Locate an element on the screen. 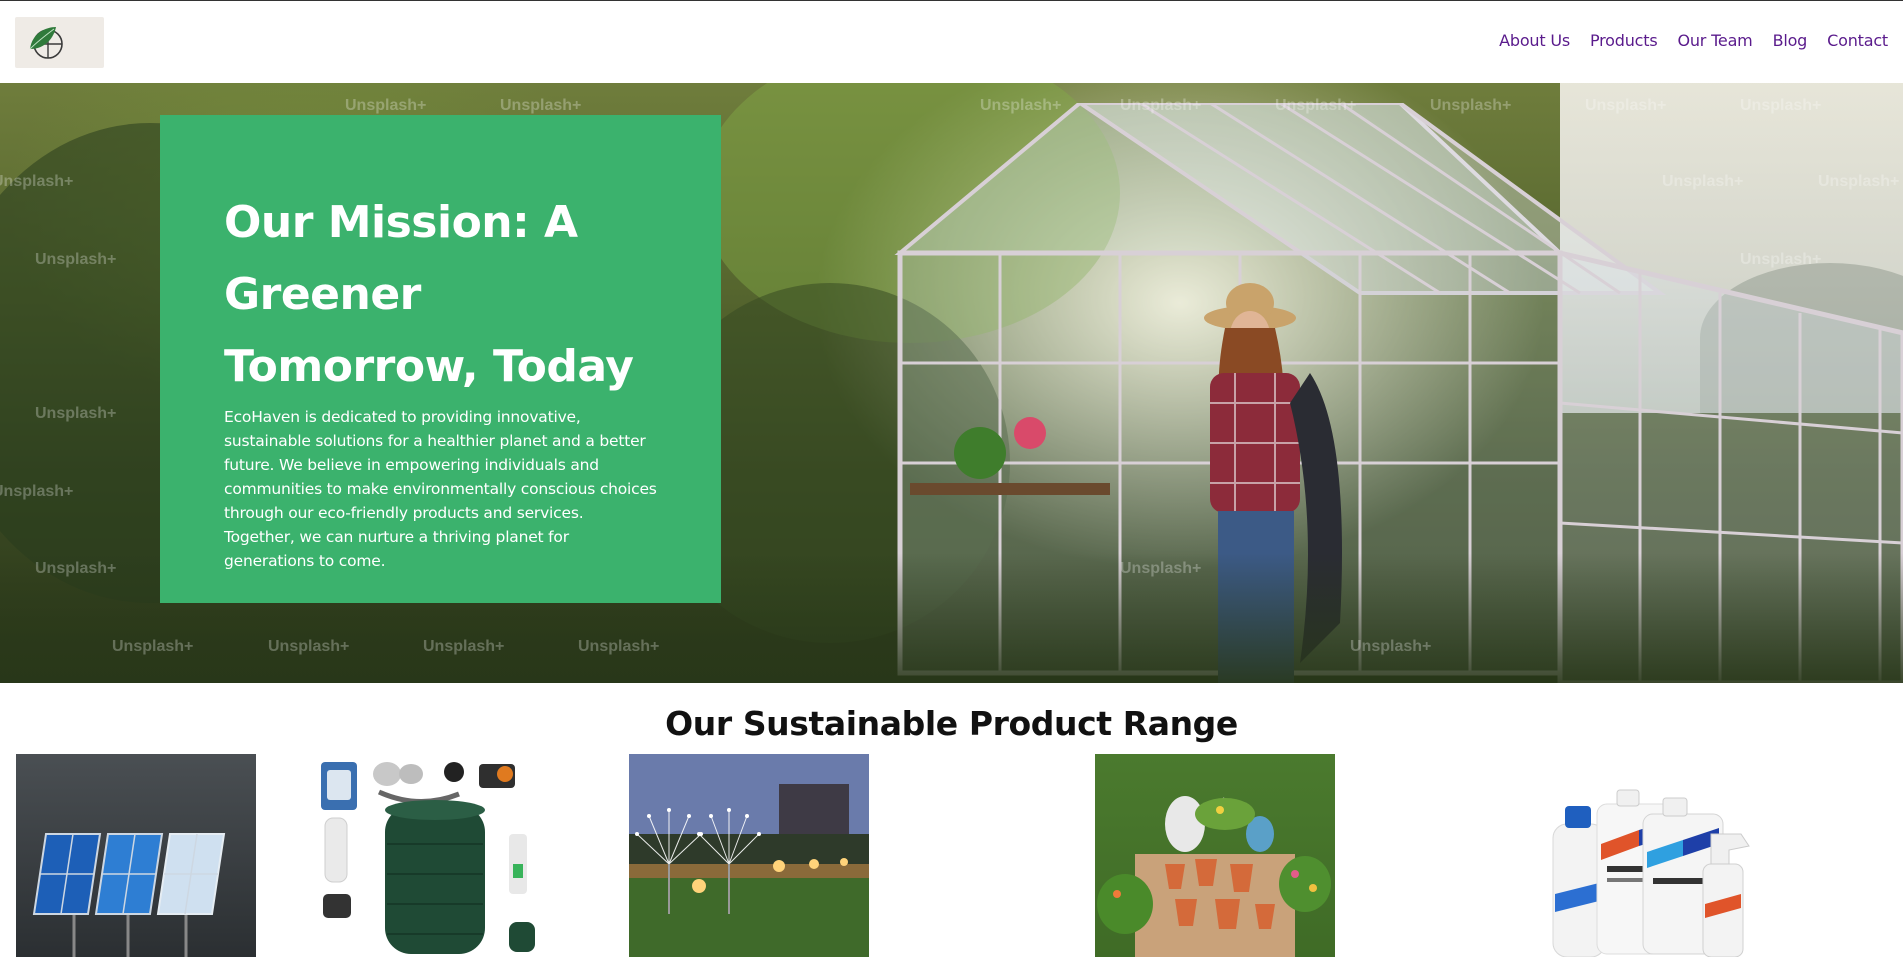 The image size is (1903, 957). site-header: About Us Products Our Team Blog Contact is located at coordinates (951, 42).